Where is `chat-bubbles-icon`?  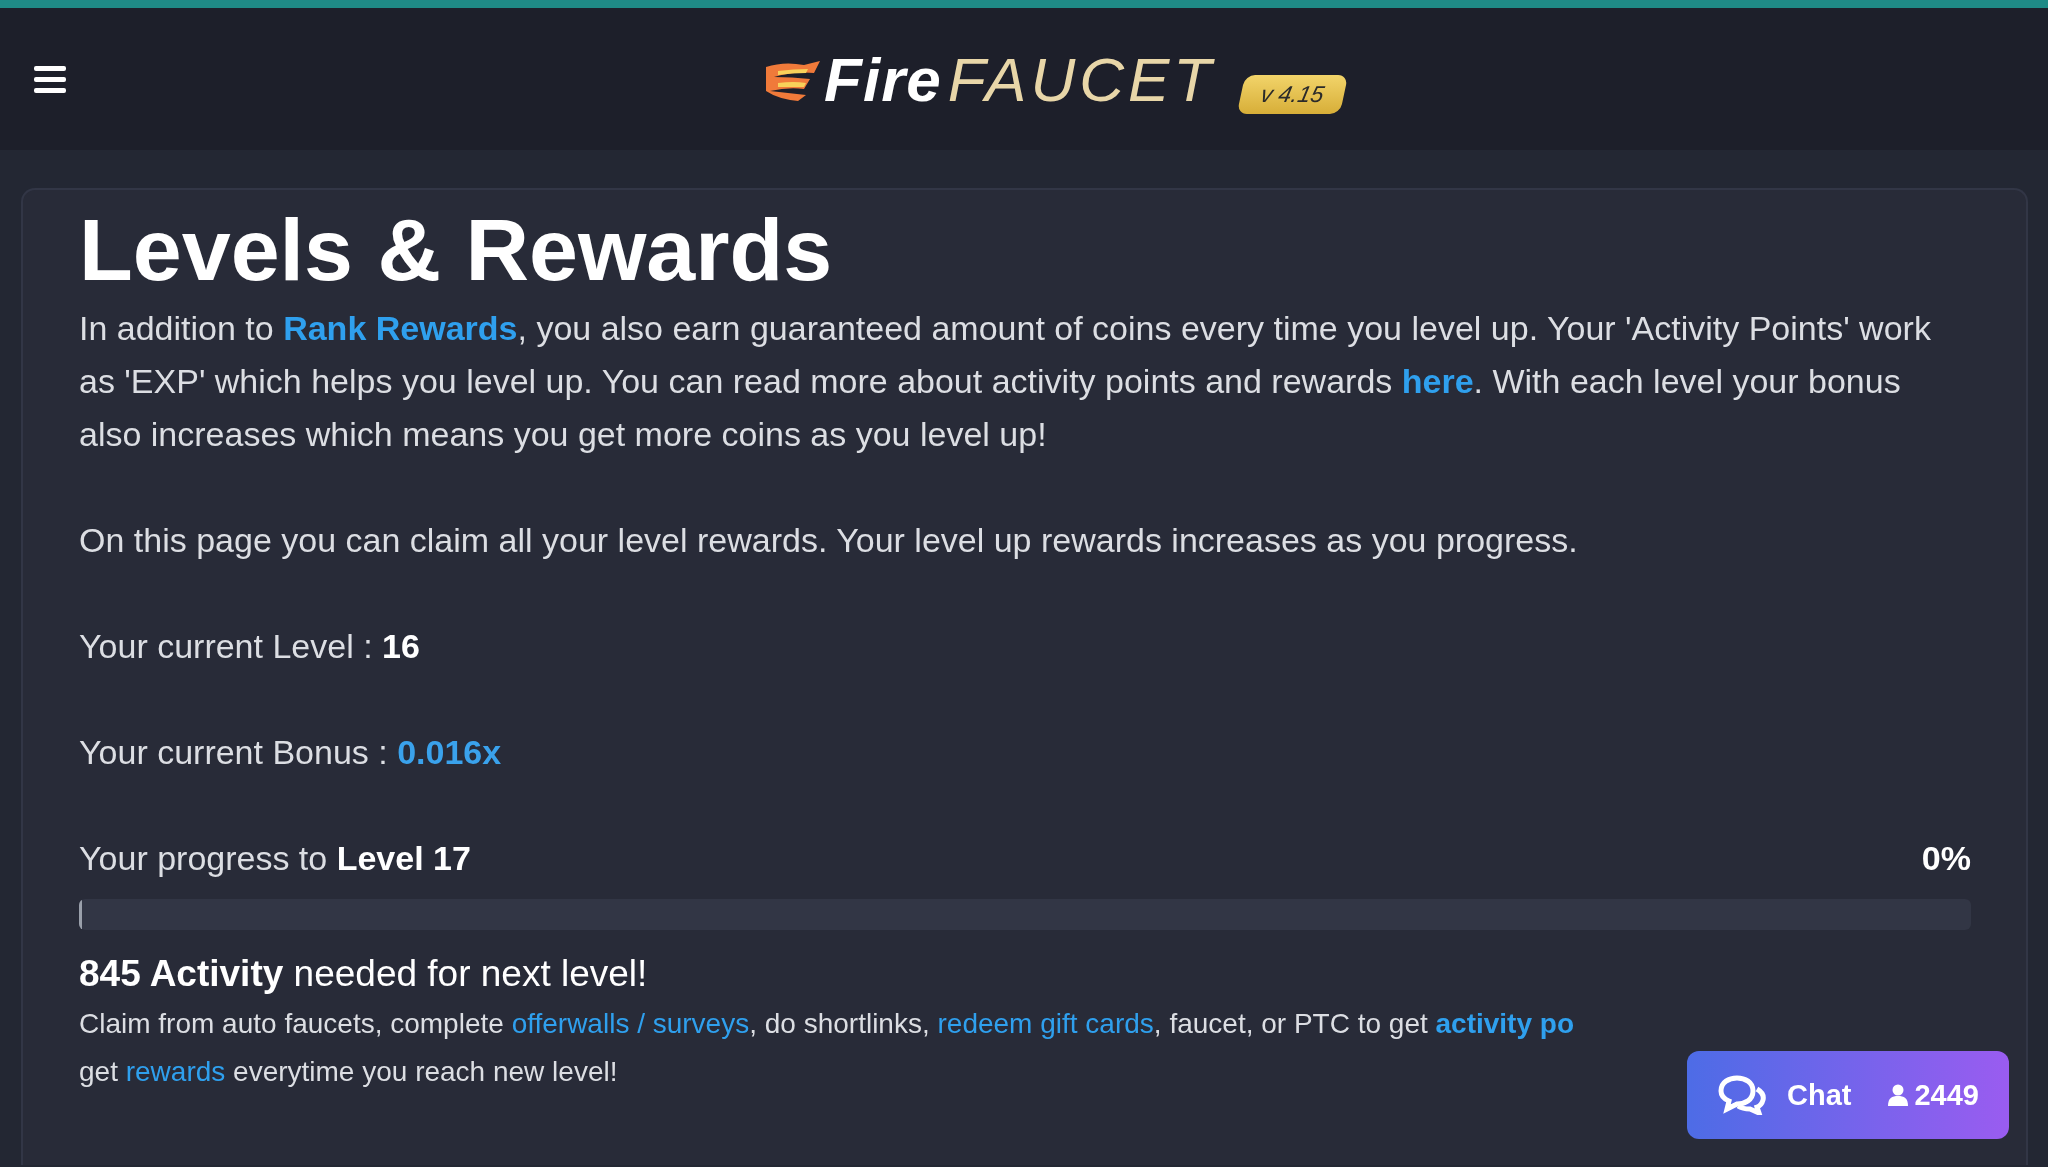
chat-bubbles-icon is located at coordinates (1742, 1095).